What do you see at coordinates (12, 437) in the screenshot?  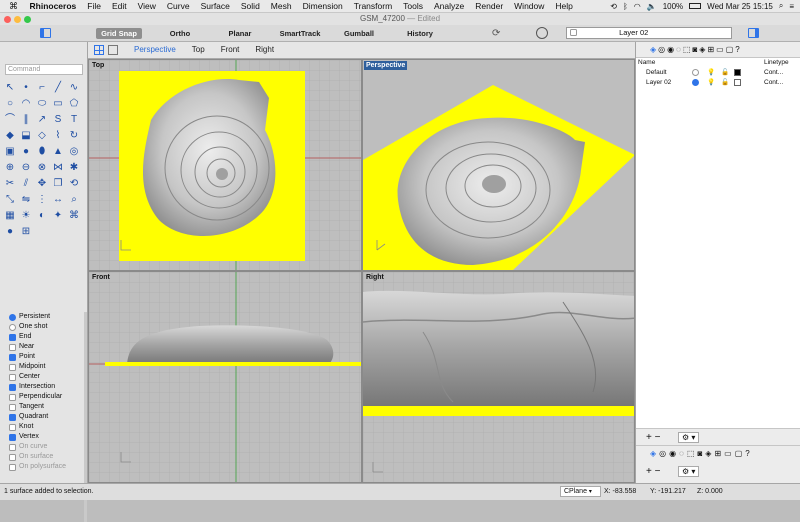 I see `vertex-checkbox` at bounding box center [12, 437].